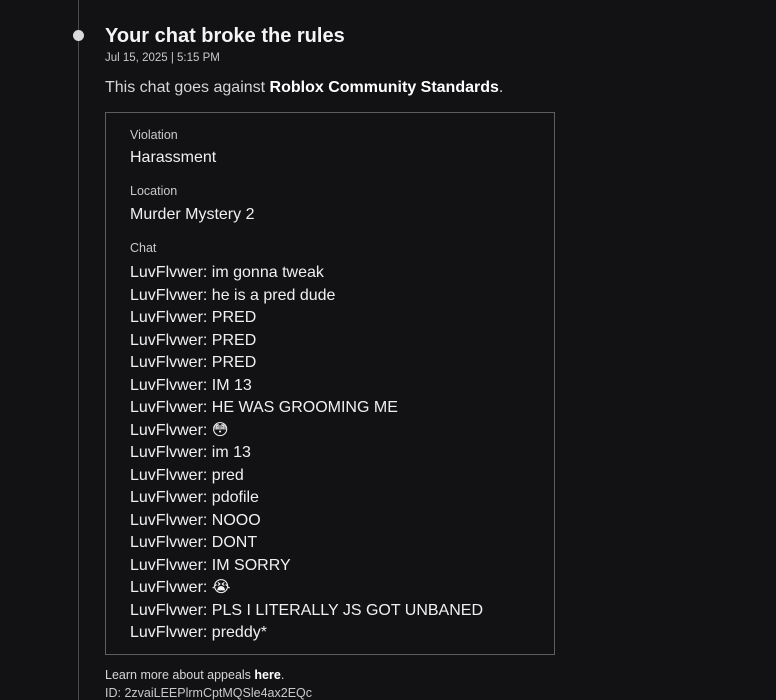  I want to click on chat-message: LuvFlvwer: IM SORRY, so click(210, 565).